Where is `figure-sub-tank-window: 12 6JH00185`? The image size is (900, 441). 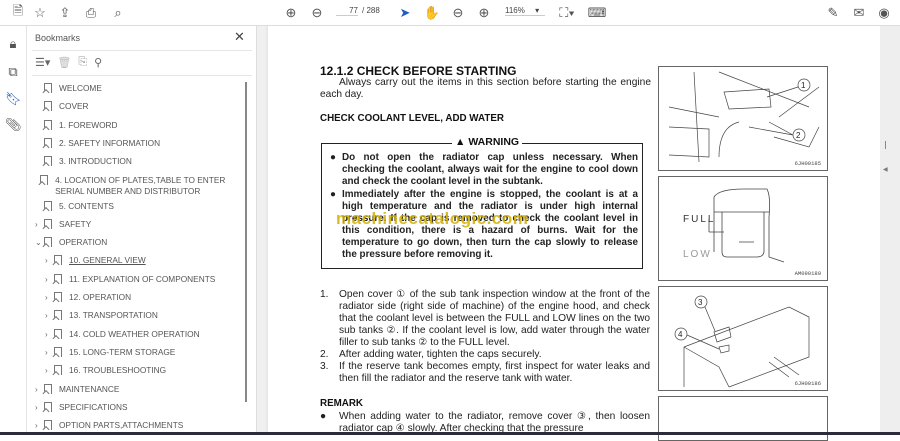
figure-sub-tank-window: 12 6JH00185 is located at coordinates (743, 118).